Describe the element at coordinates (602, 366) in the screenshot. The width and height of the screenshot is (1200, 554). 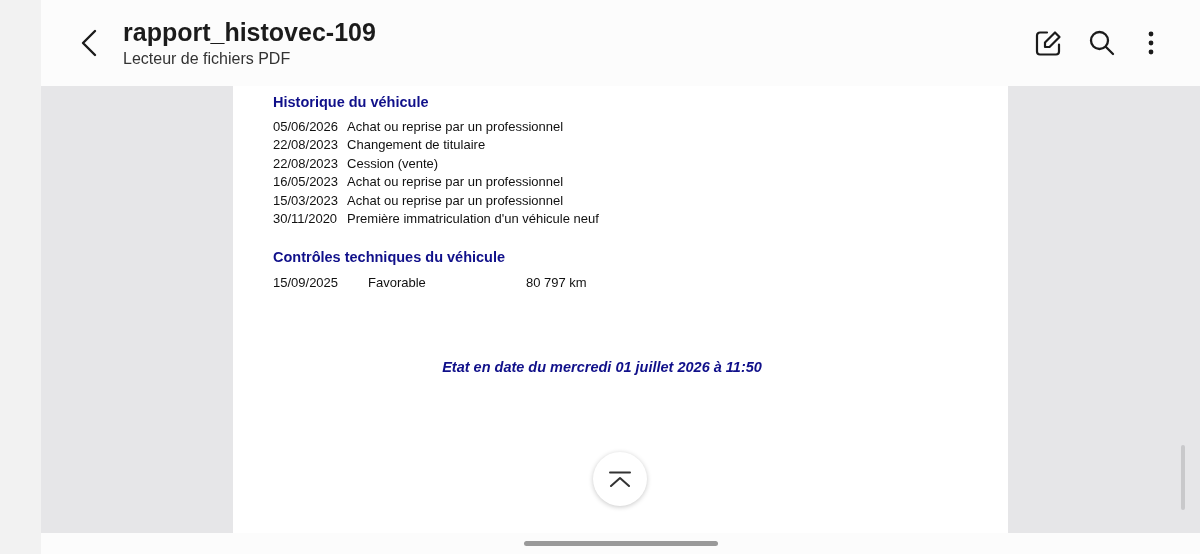
I see `report-timestamp: Etat en date du mercredi 01 juillet 2026 à 11:50` at that location.